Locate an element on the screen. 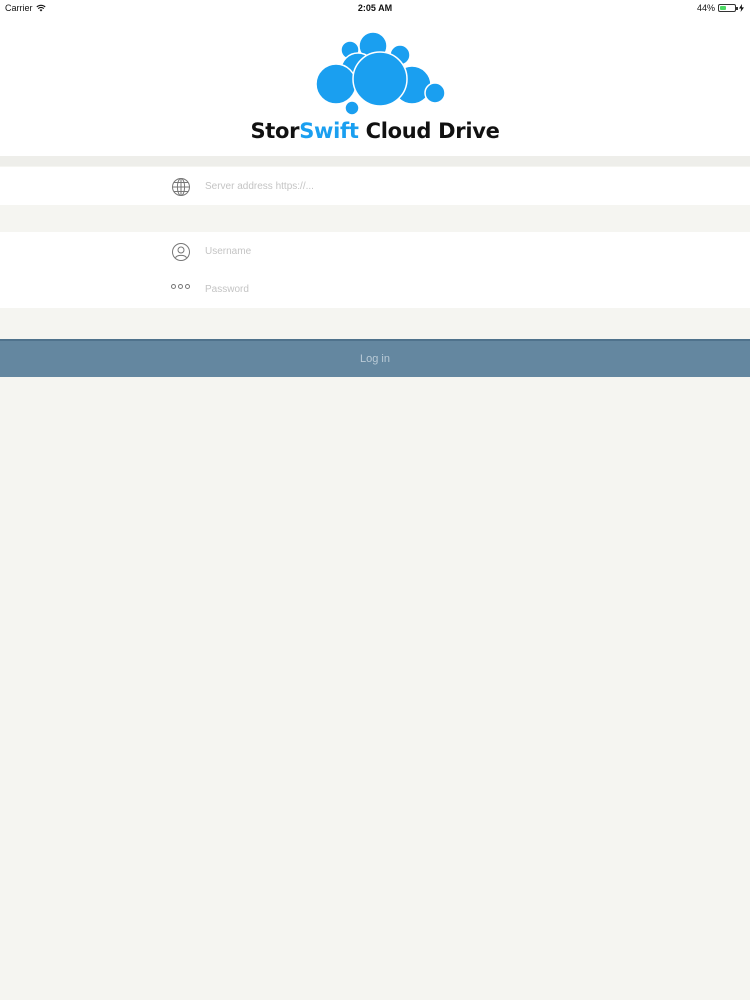 Image resolution: width=750 pixels, height=1000 pixels. app-header: StorSwift Cloud Drive is located at coordinates (375, 86).